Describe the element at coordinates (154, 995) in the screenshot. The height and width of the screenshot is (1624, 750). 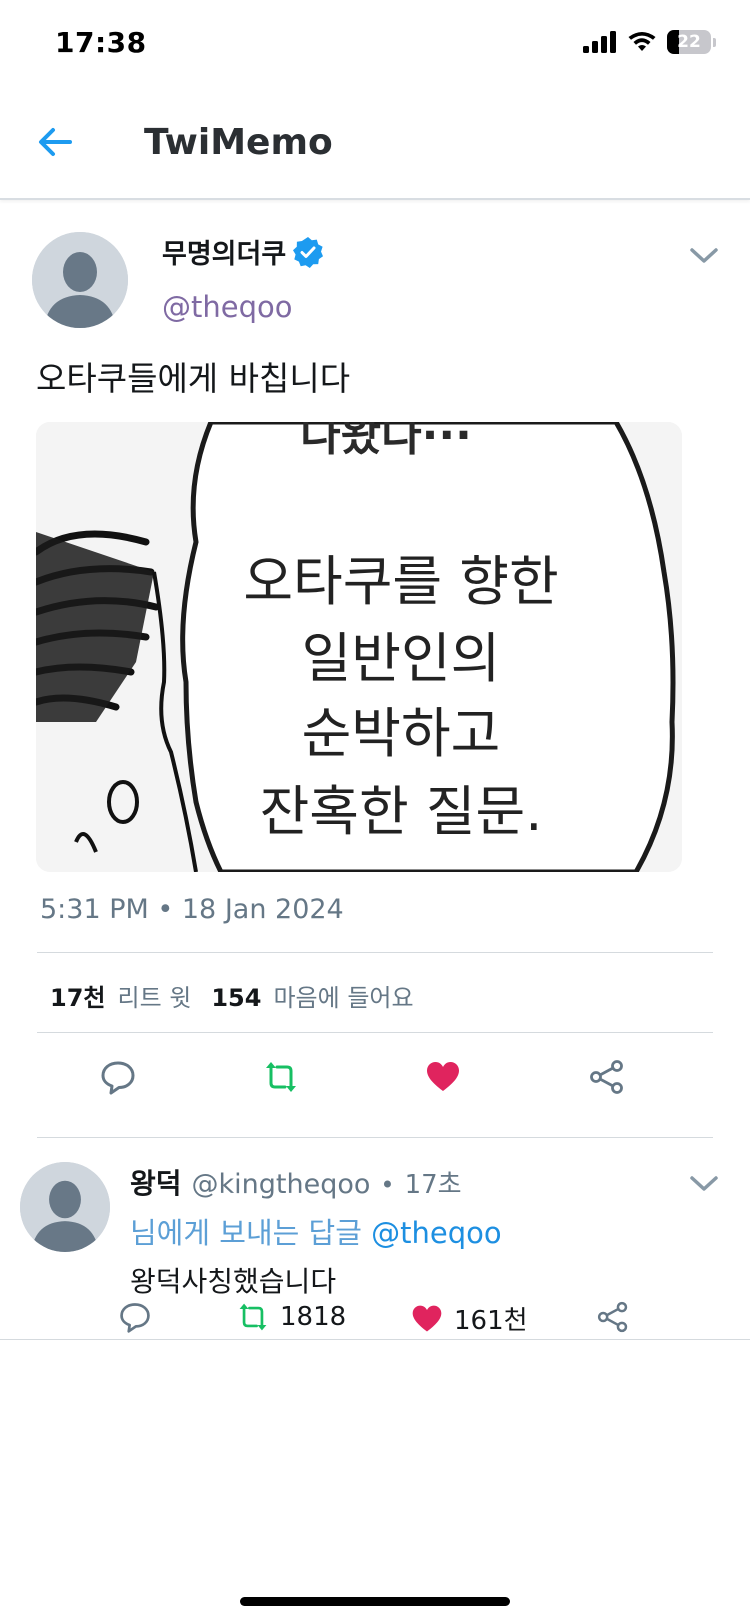
I see `retweet-label: 리트 윗` at that location.